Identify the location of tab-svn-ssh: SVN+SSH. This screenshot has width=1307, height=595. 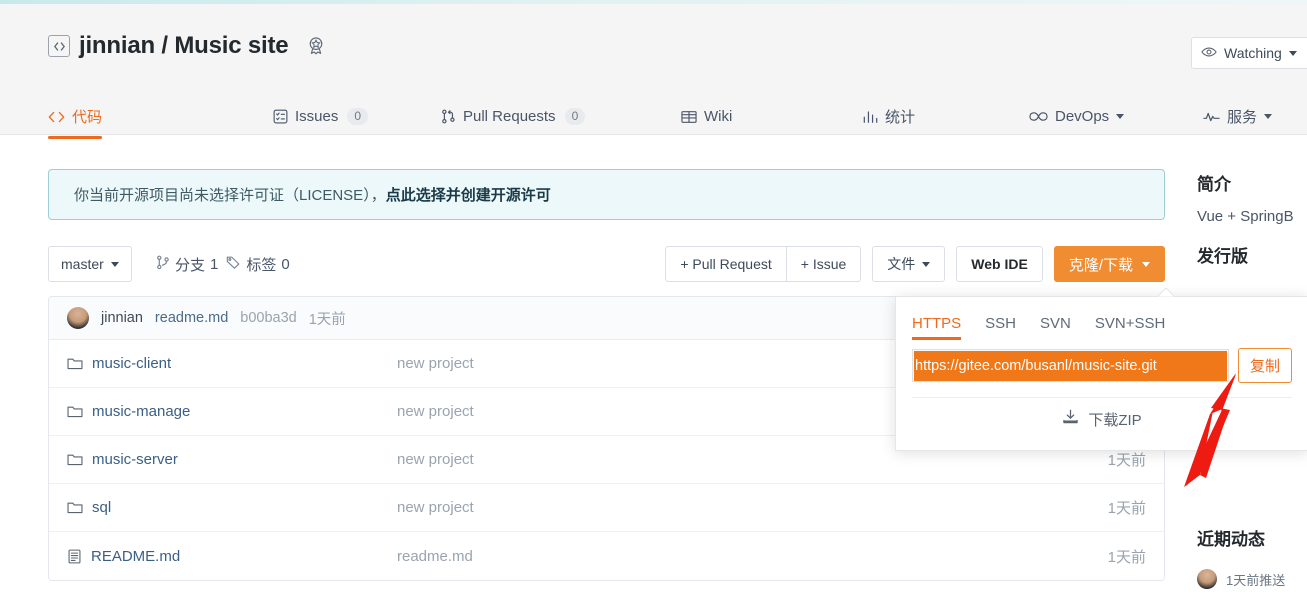
(1130, 327).